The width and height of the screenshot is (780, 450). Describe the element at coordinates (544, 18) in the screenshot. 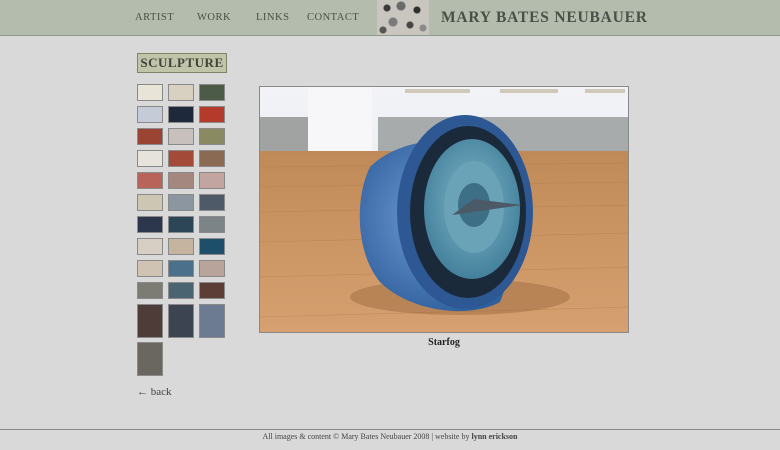

I see `site-title: MARY BATES NEUBAUER` at that location.